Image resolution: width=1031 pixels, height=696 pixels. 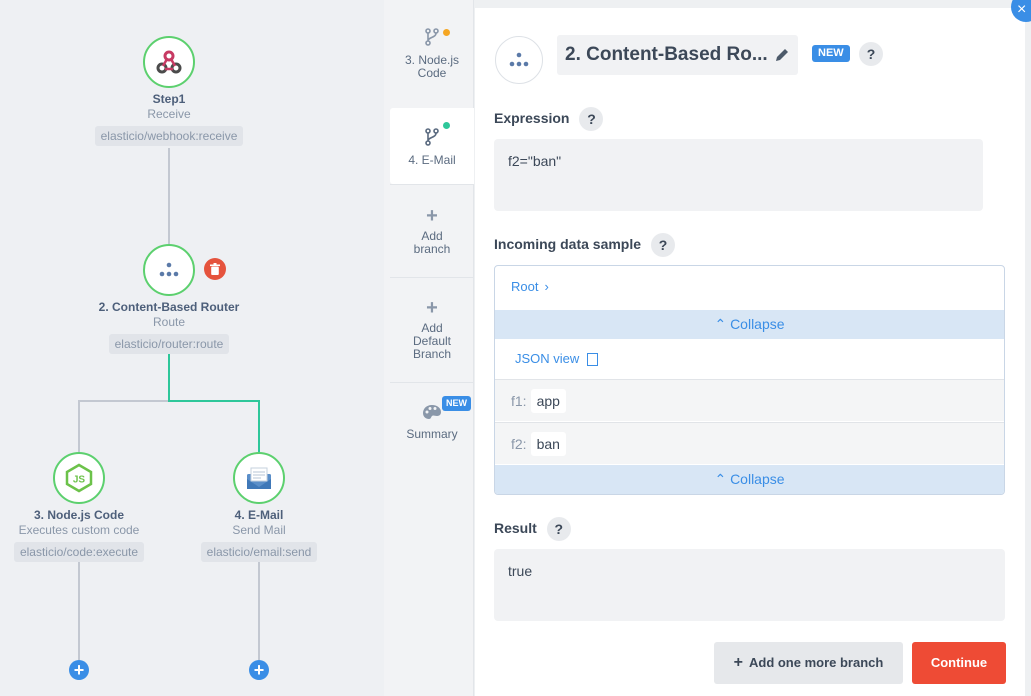 I want to click on continue-button: Continue, so click(x=959, y=663).